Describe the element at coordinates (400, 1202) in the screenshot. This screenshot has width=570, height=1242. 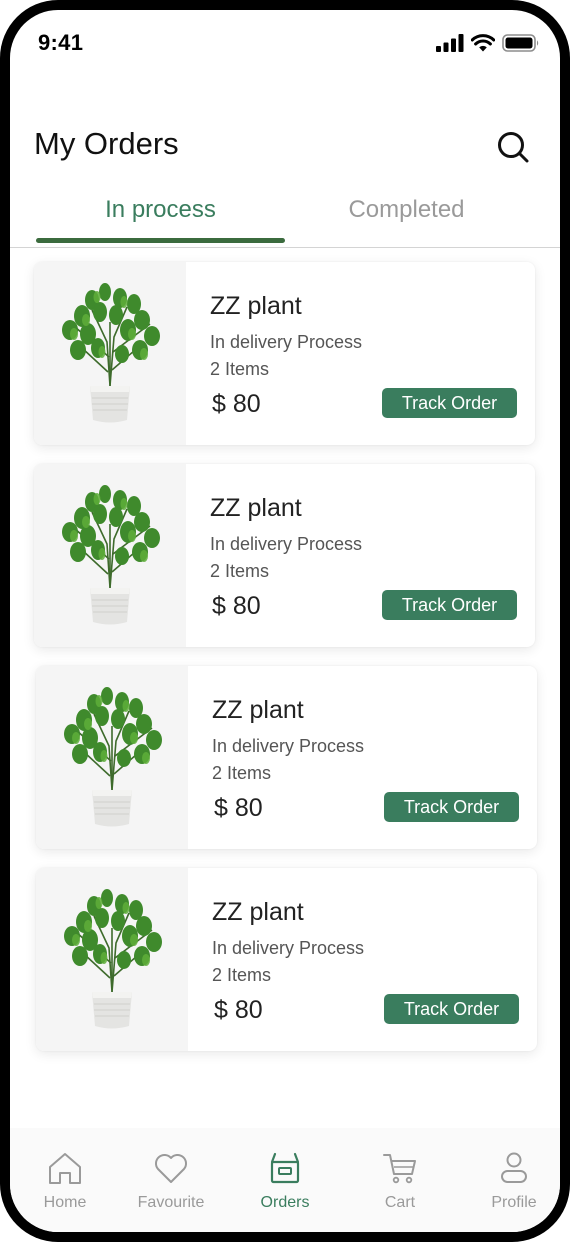
I see `nav-label-cart: Cart` at that location.